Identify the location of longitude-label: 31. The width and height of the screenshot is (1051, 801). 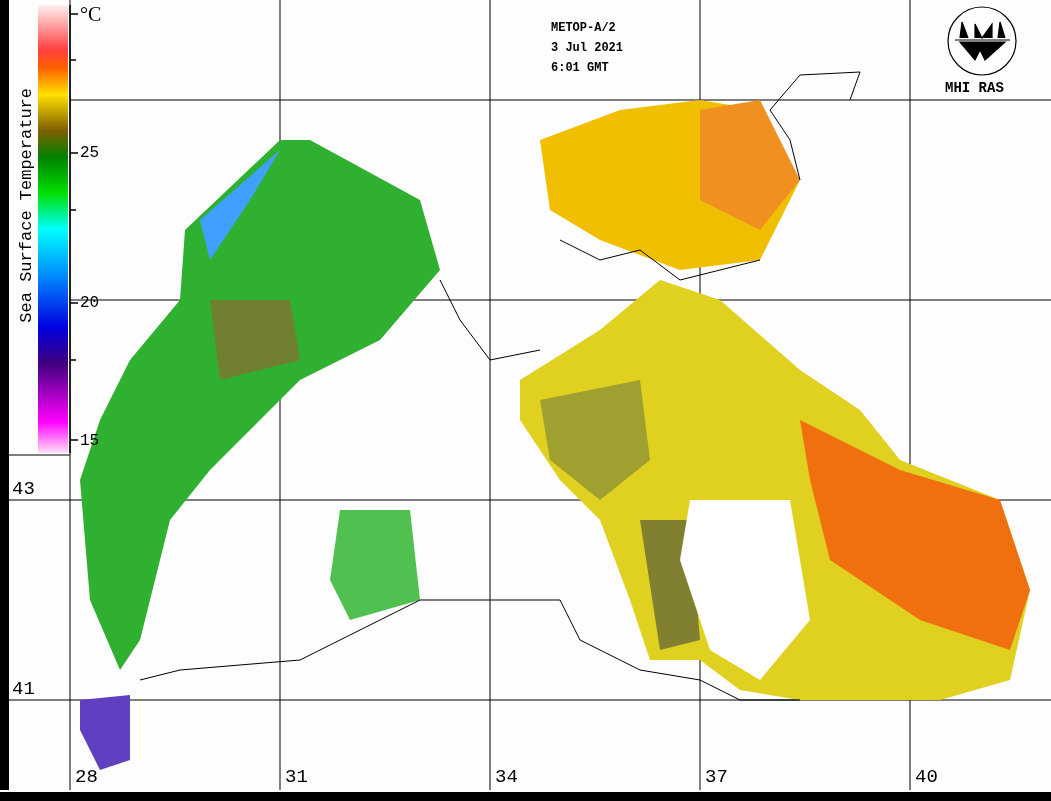
(296, 777).